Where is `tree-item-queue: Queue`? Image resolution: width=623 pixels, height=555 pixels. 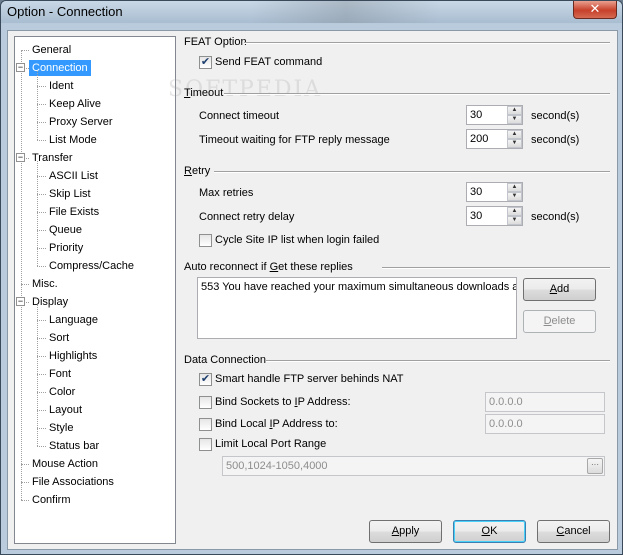
tree-item-queue: Queue is located at coordinates (65, 230).